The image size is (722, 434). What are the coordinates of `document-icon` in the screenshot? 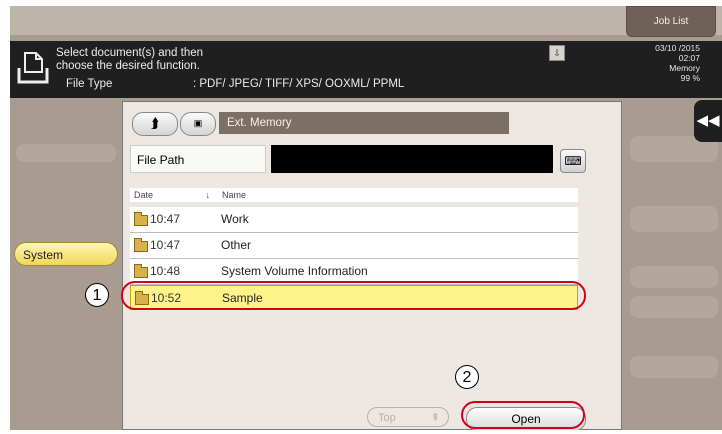 It's located at (33, 68).